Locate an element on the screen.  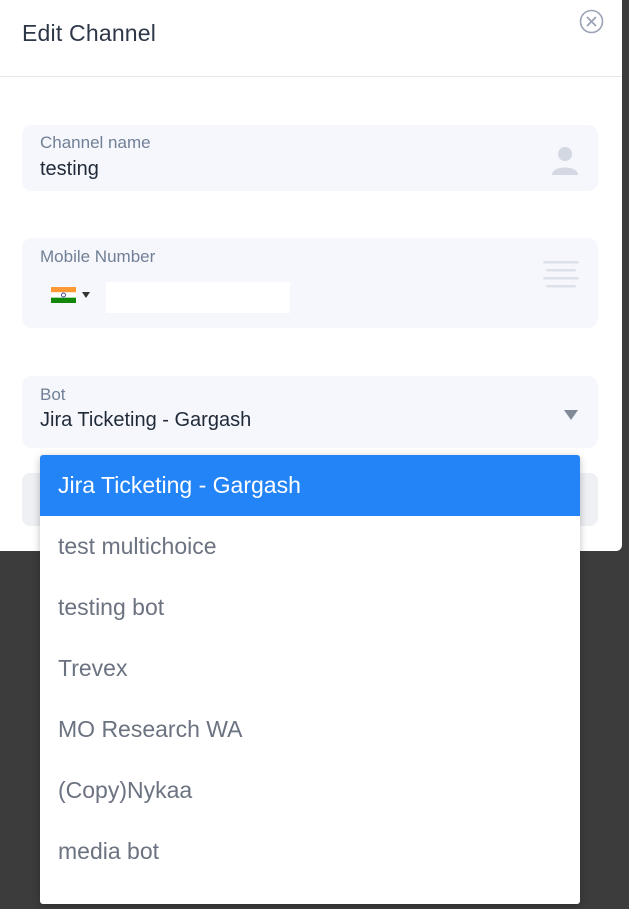
bot-option: media bot is located at coordinates (310, 851).